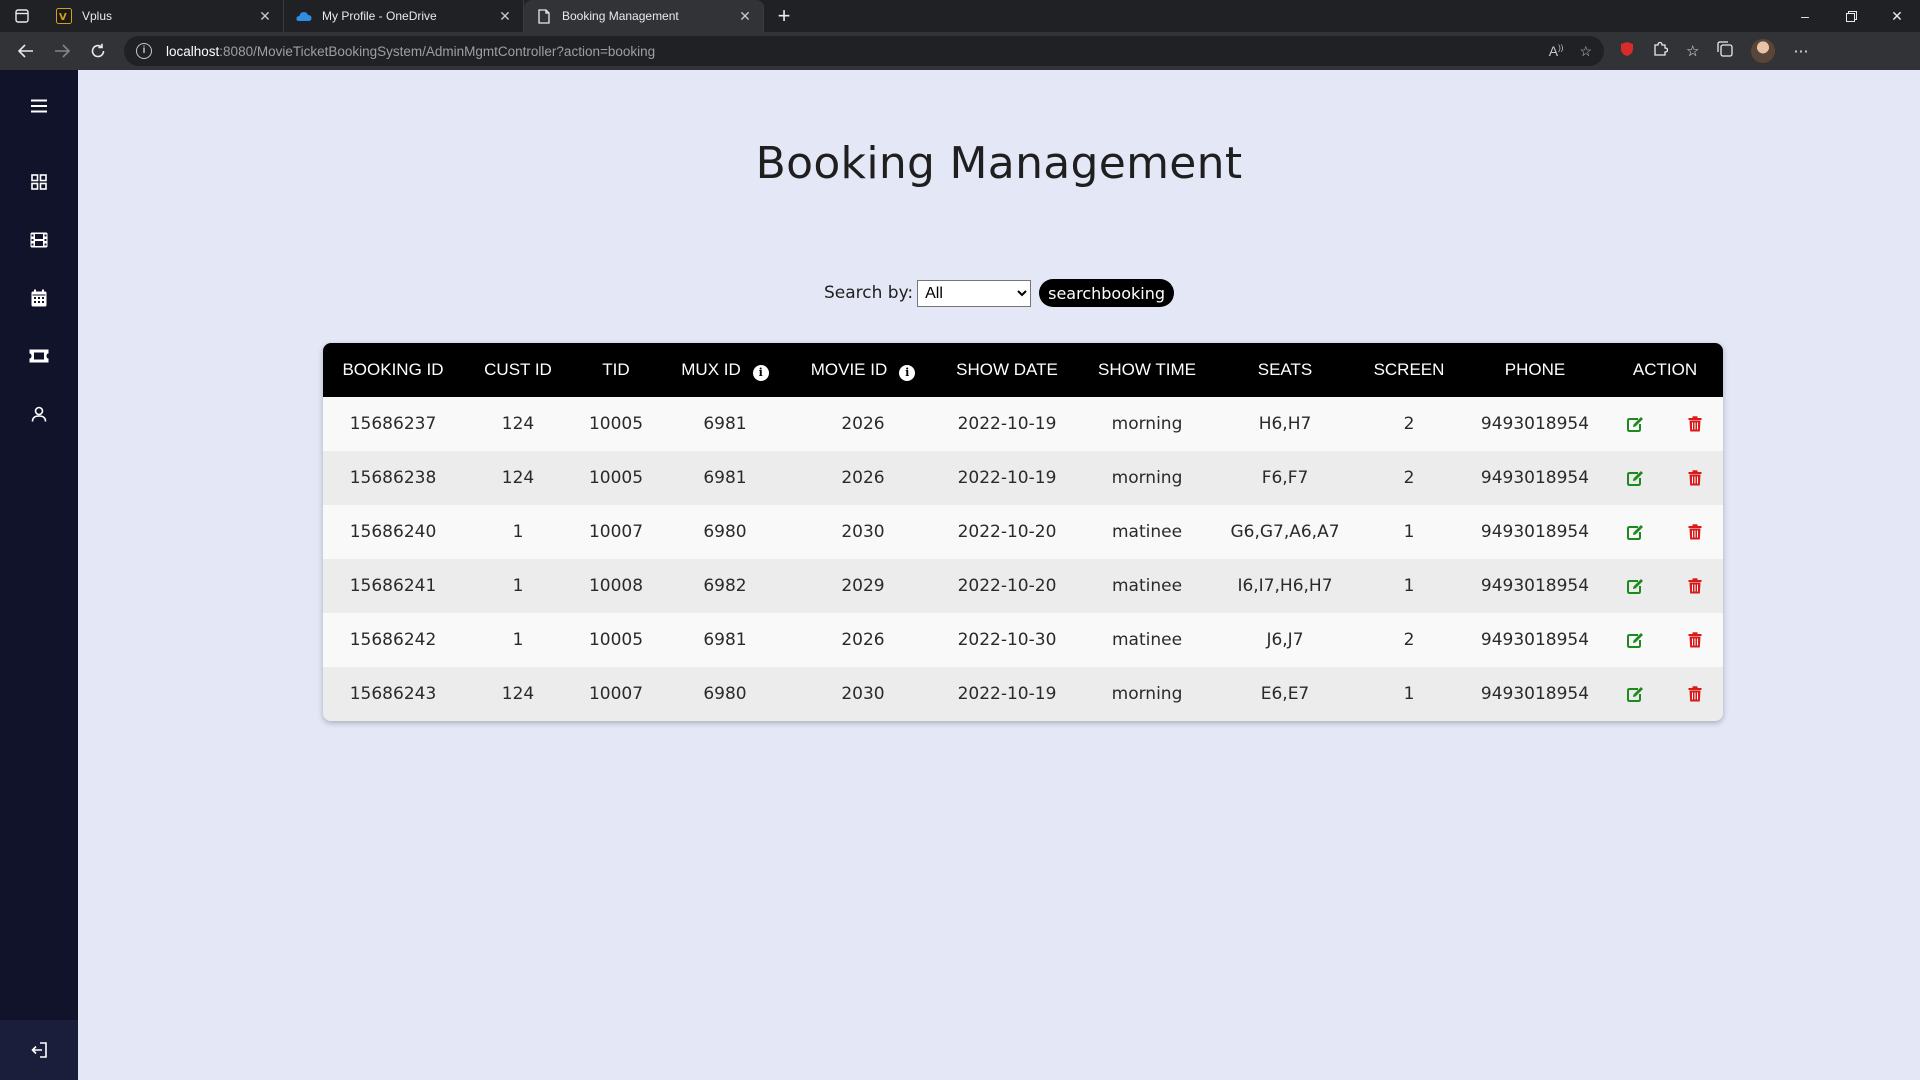 The height and width of the screenshot is (1080, 1920). What do you see at coordinates (39, 1050) in the screenshot?
I see `logout-icon` at bounding box center [39, 1050].